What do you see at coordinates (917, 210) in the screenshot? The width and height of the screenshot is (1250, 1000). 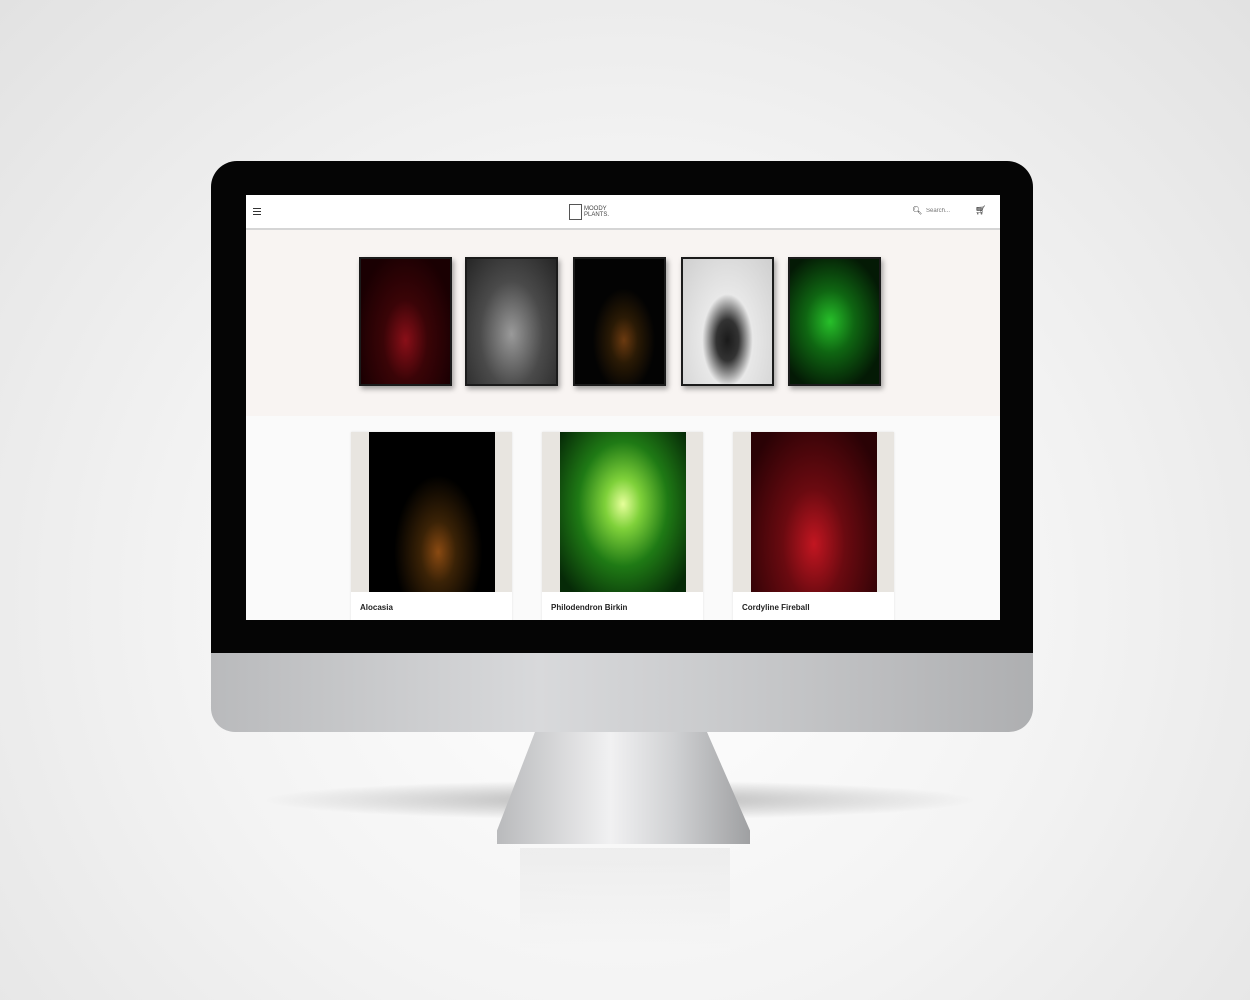 I see `search-icon: 🔍︎` at bounding box center [917, 210].